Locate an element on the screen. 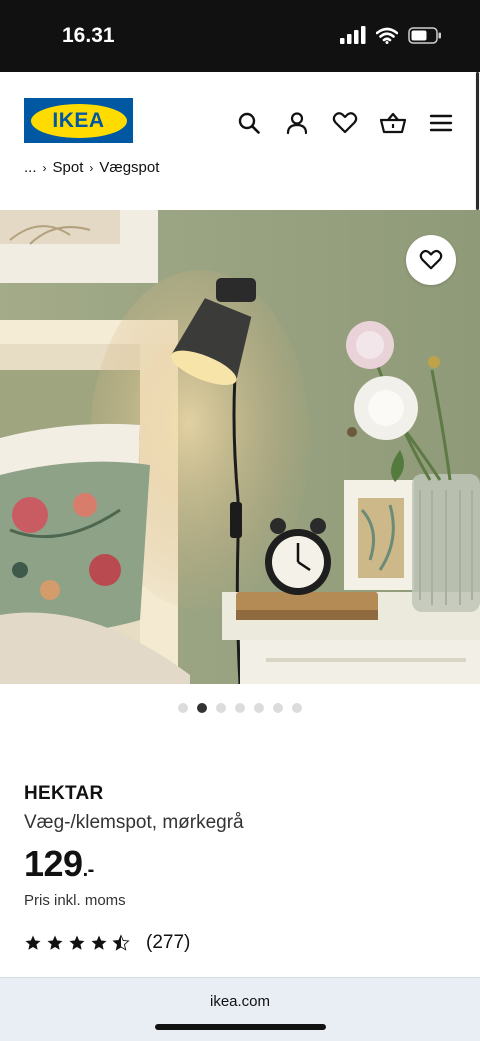  signal-icon is located at coordinates (353, 35).